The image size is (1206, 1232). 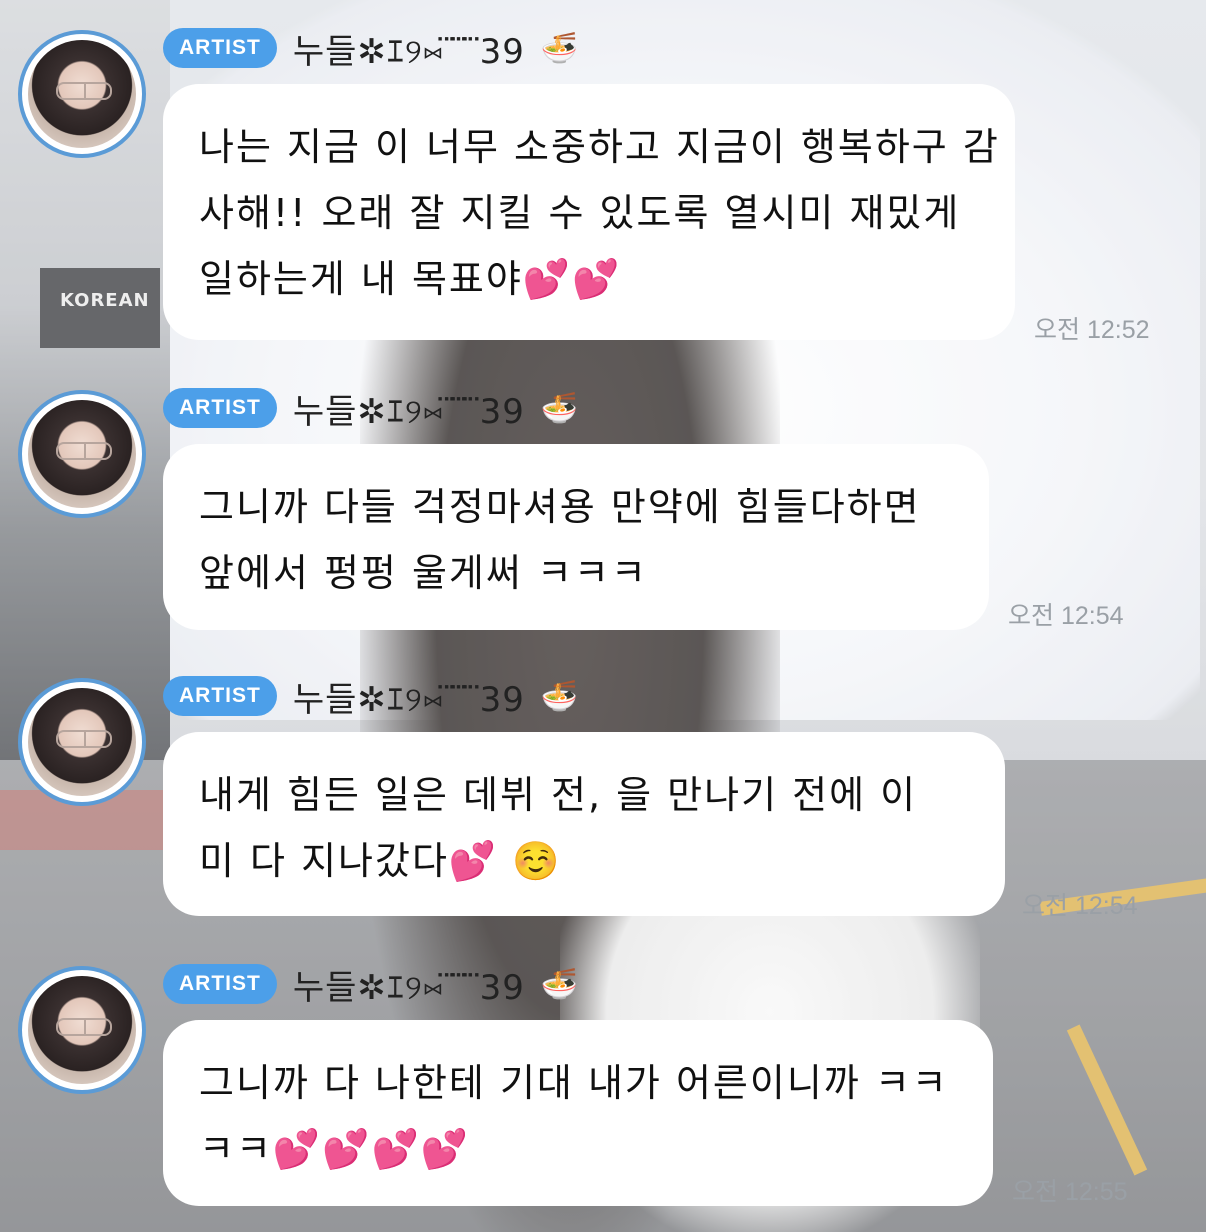 I want to click on message-line: 나는 지금 이 너무 소중하고 지금이 행복하구 감, so click(x=599, y=147).